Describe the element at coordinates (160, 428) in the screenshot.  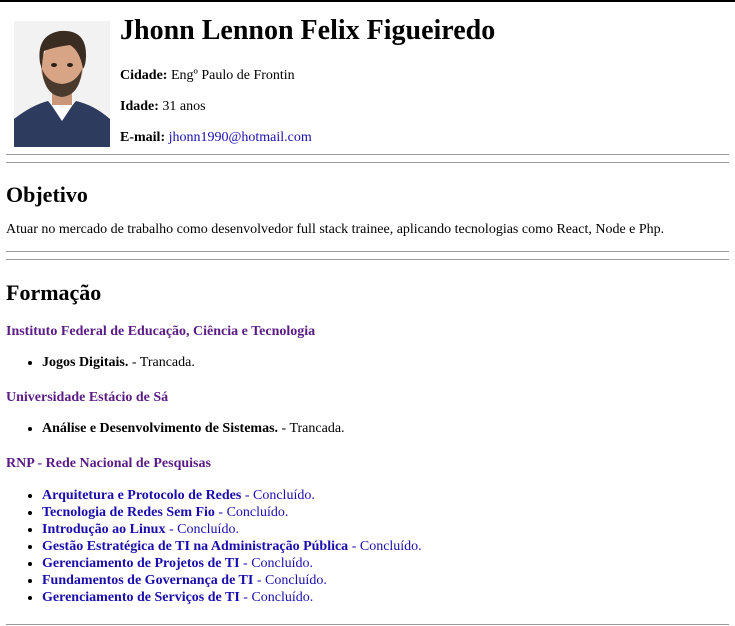
I see `course-name: Análise e Desenvolvimento de Sistemas.` at that location.